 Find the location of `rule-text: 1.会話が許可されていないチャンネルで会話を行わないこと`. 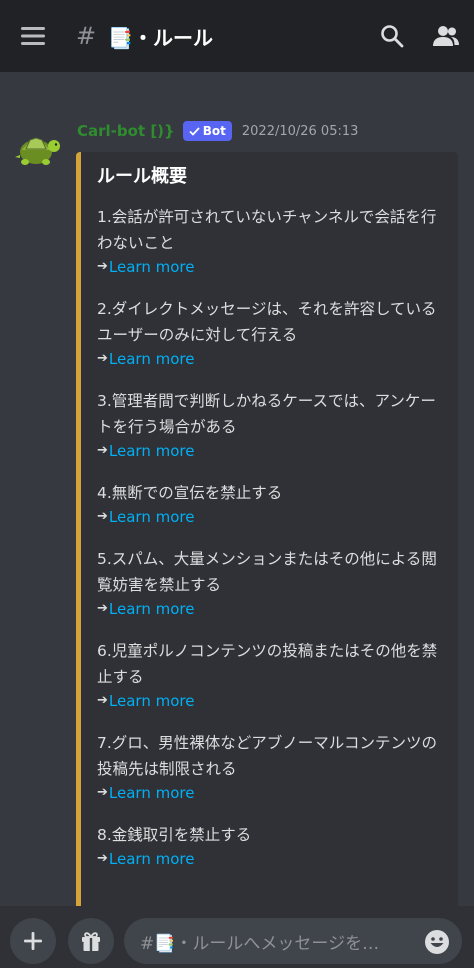

rule-text: 1.会話が許可されていないチャンネルで会話を行わないこと is located at coordinates (267, 230).